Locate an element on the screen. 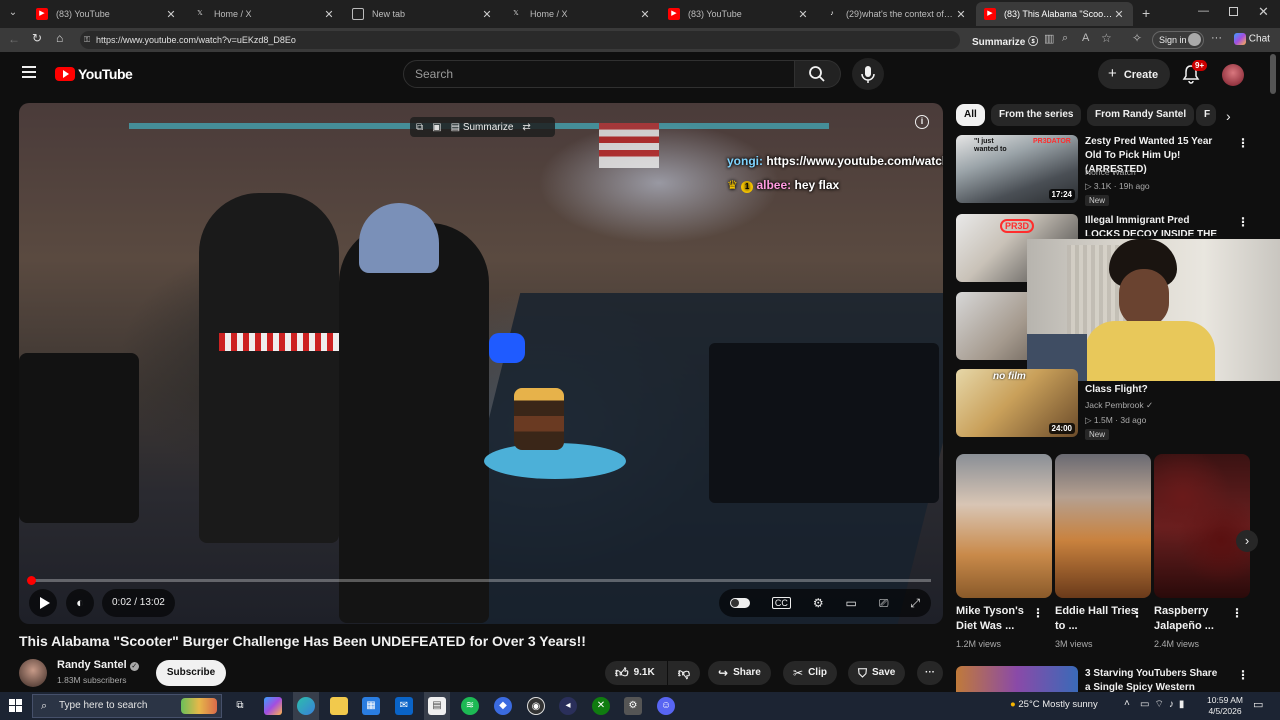 The image size is (1280, 720). autoplay-toggle is located at coordinates (739, 603).